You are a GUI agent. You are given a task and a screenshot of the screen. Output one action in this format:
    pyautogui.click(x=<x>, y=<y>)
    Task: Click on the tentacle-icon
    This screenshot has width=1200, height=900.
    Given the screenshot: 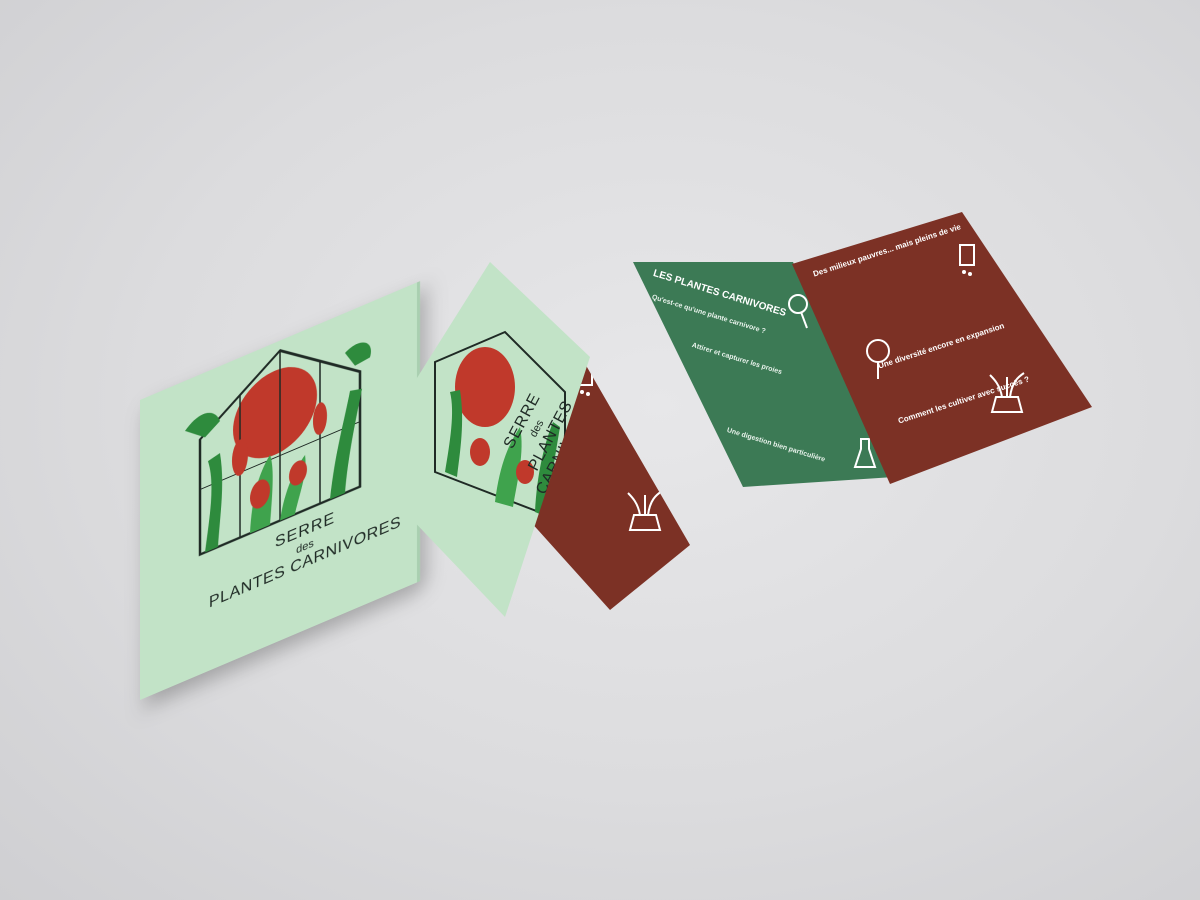 What is the action you would take?
    pyautogui.click(x=967, y=260)
    